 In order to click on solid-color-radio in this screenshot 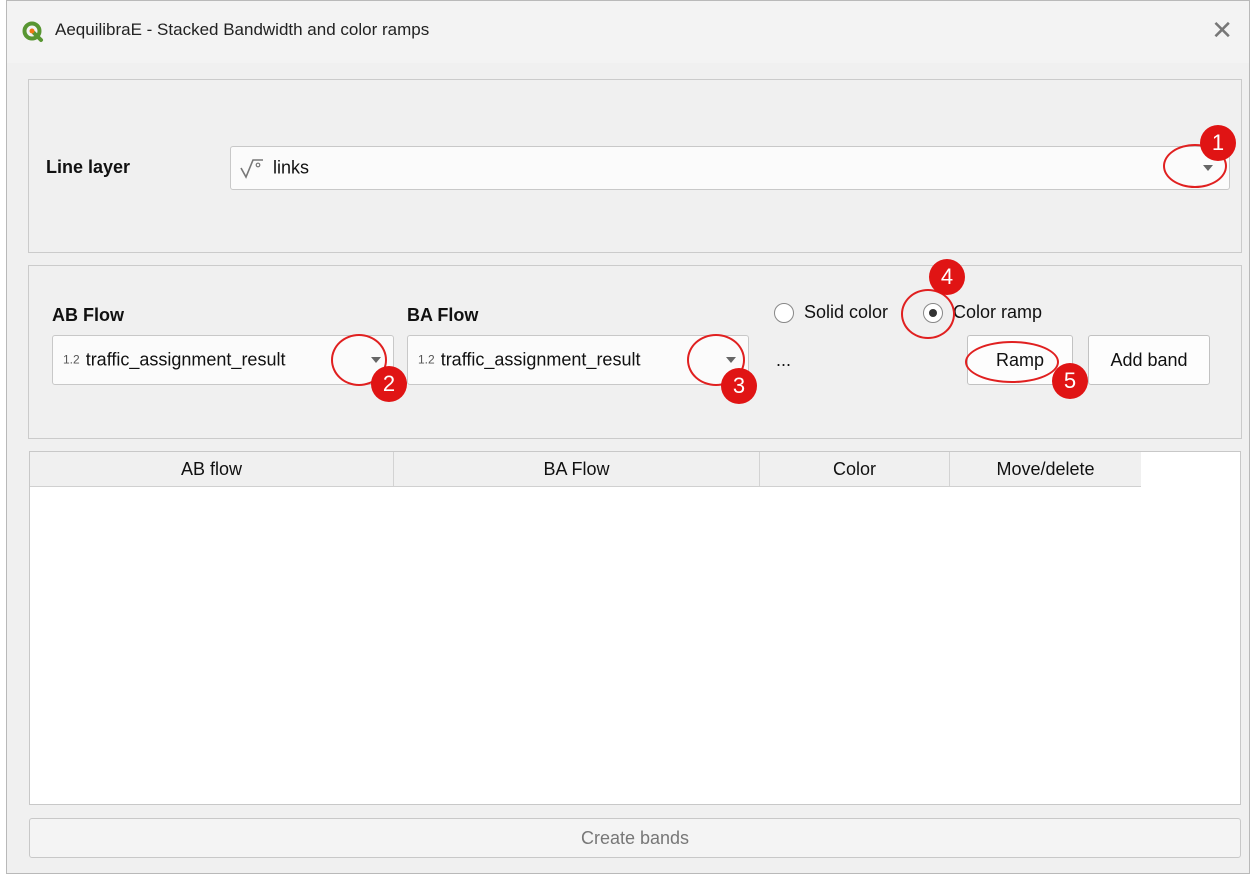, I will do `click(784, 313)`.